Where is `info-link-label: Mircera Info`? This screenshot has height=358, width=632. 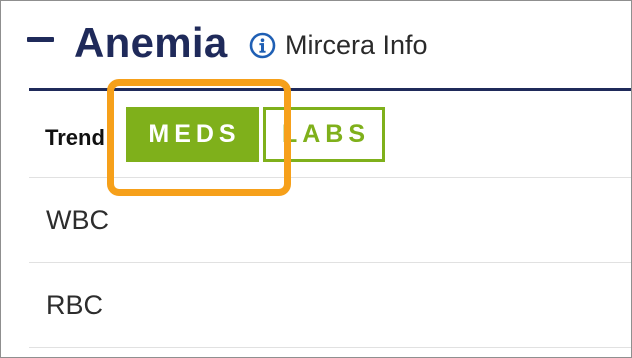
info-link-label: Mircera Info is located at coordinates (356, 45).